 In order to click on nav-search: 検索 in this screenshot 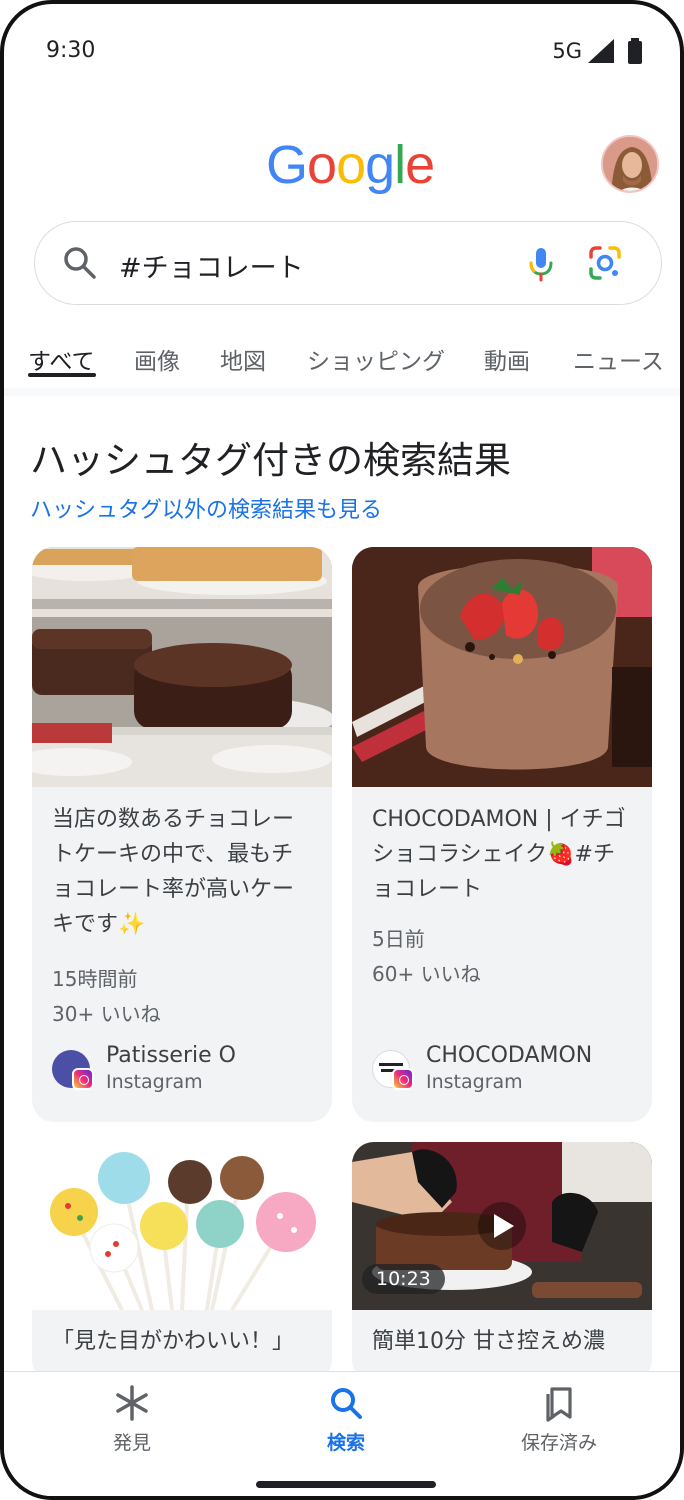, I will do `click(346, 1419)`.